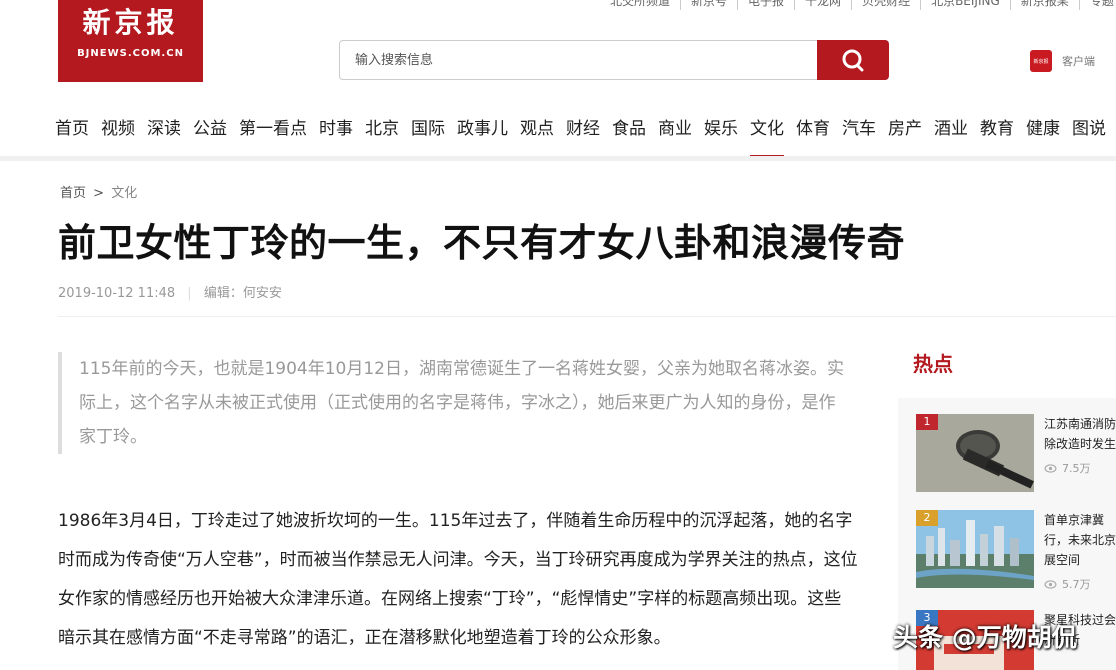 This screenshot has width=1116, height=670. I want to click on headline-line: 首单京津冀, so click(1074, 520).